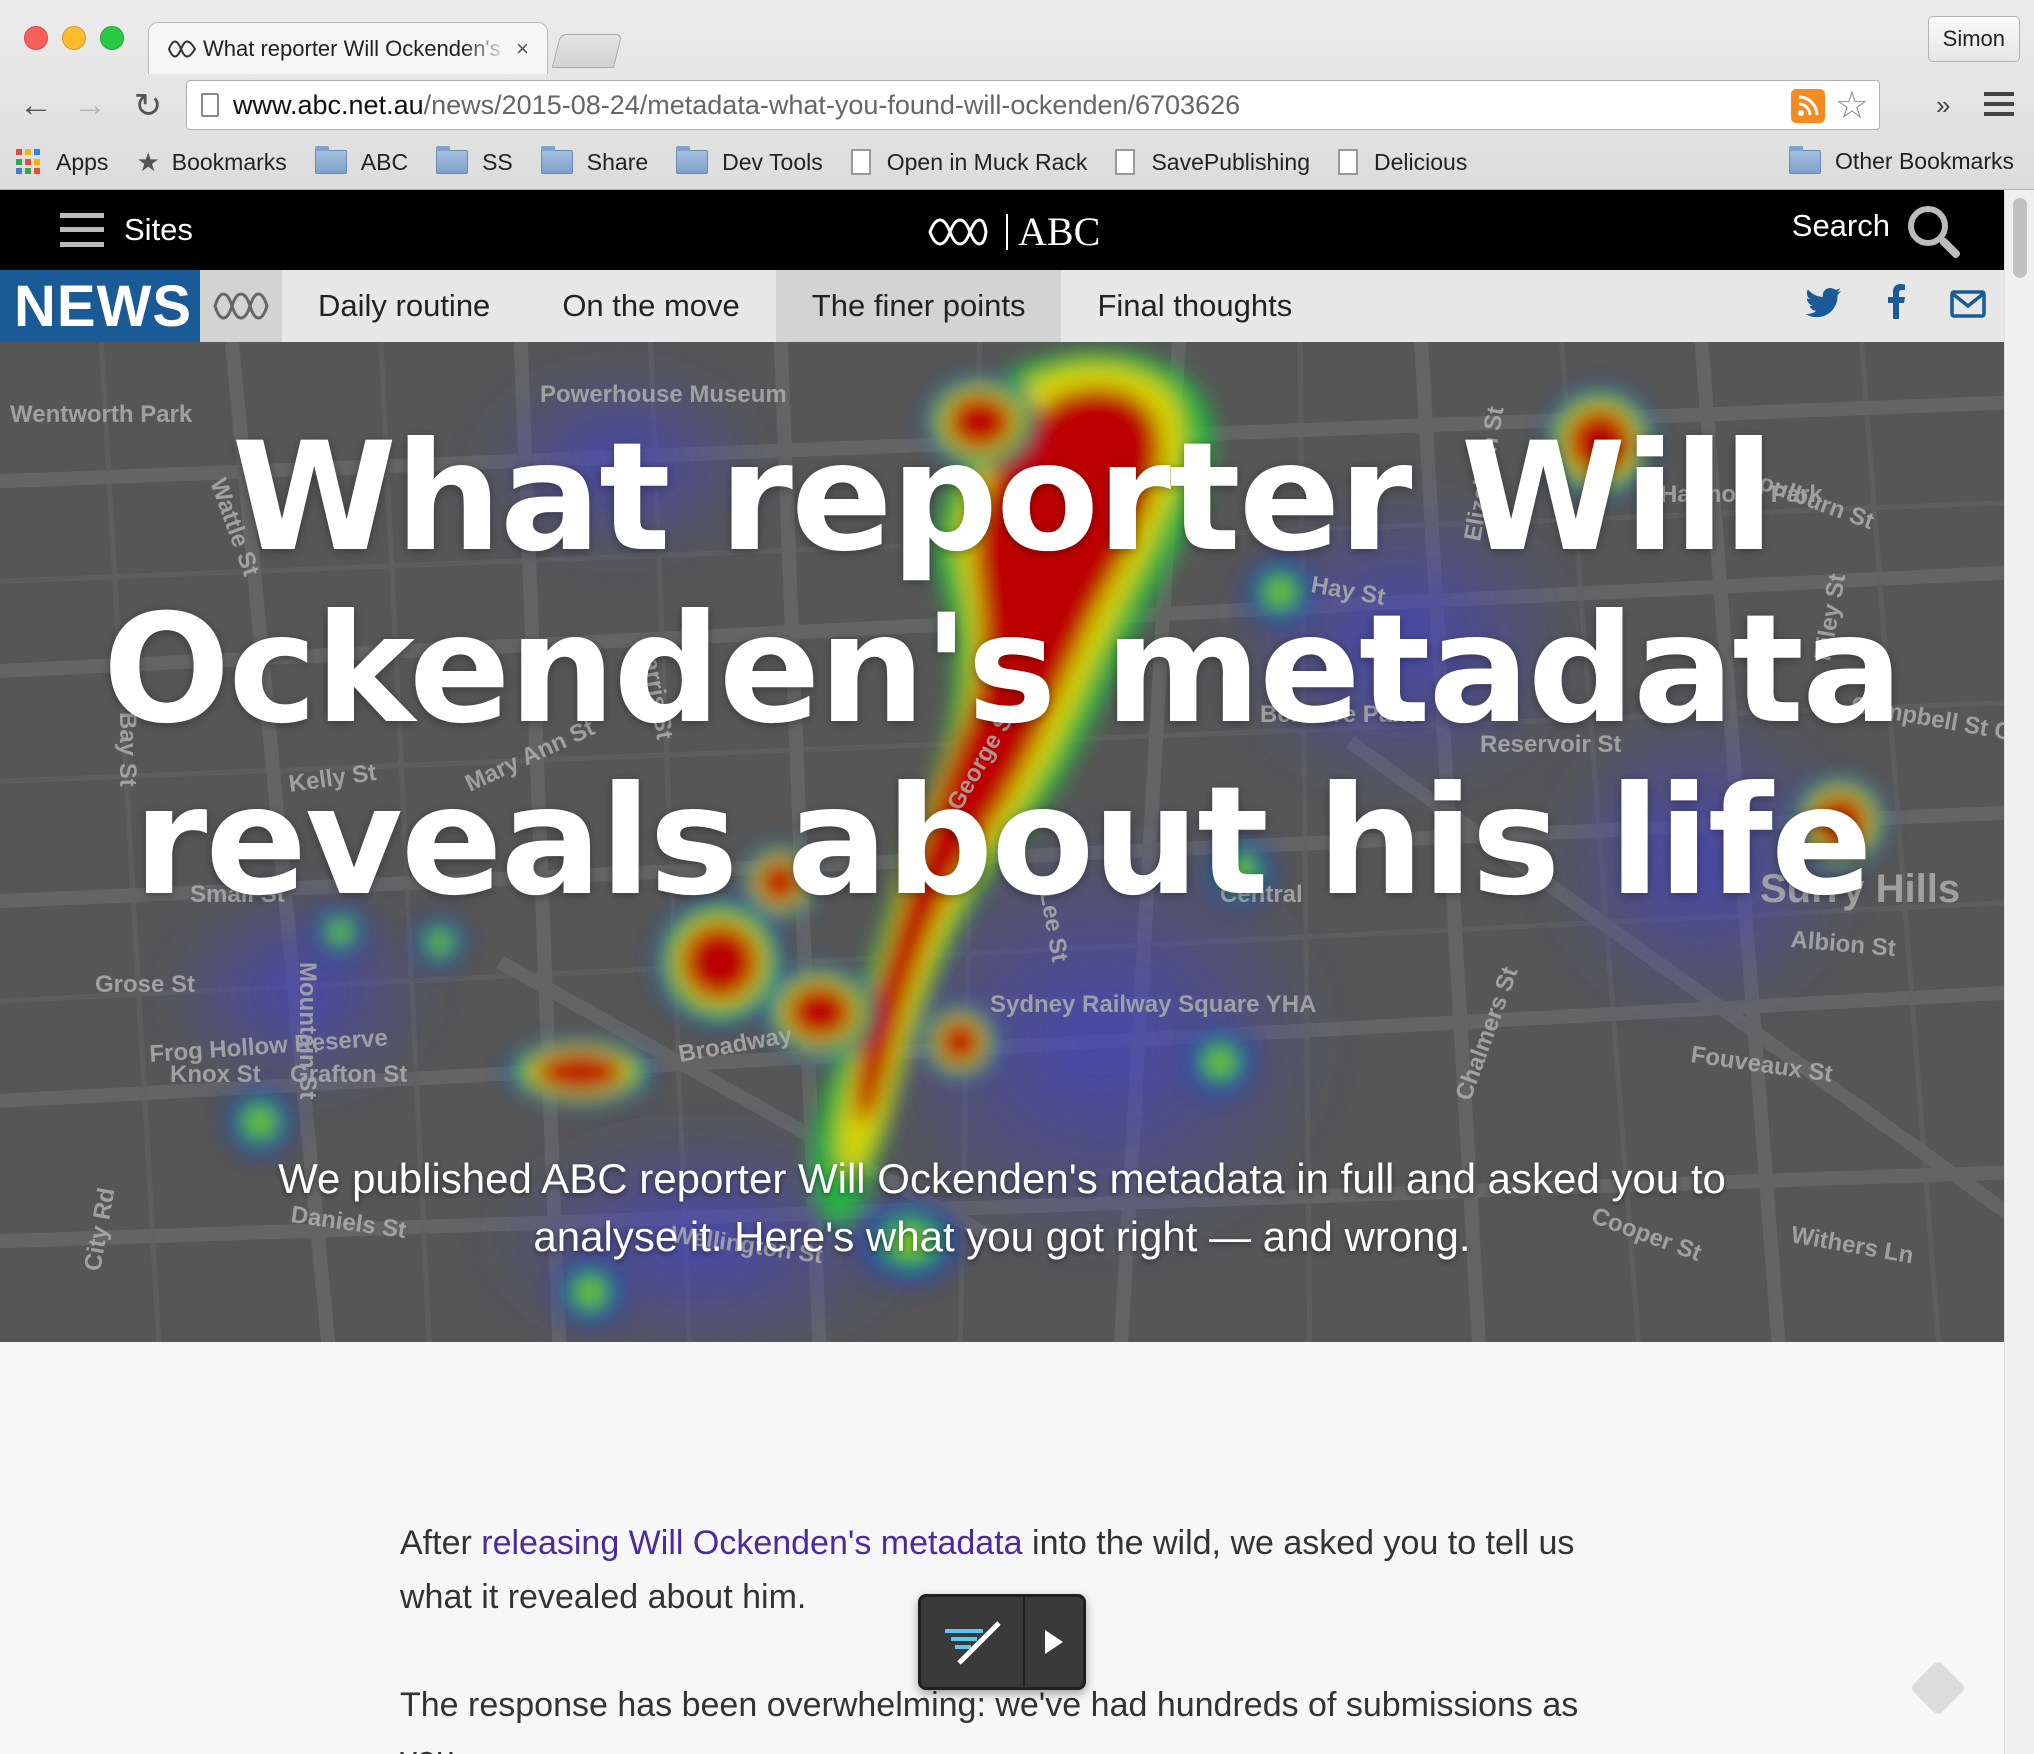 The width and height of the screenshot is (2034, 1754). I want to click on browser-menu-icon, so click(1999, 104).